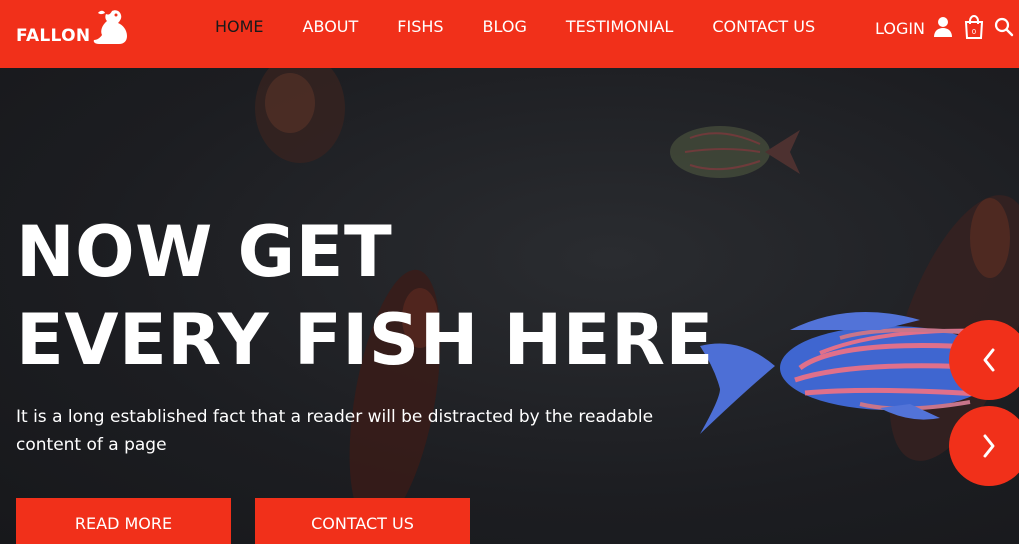  What do you see at coordinates (239, 27) in the screenshot?
I see `nav-home: HOME` at bounding box center [239, 27].